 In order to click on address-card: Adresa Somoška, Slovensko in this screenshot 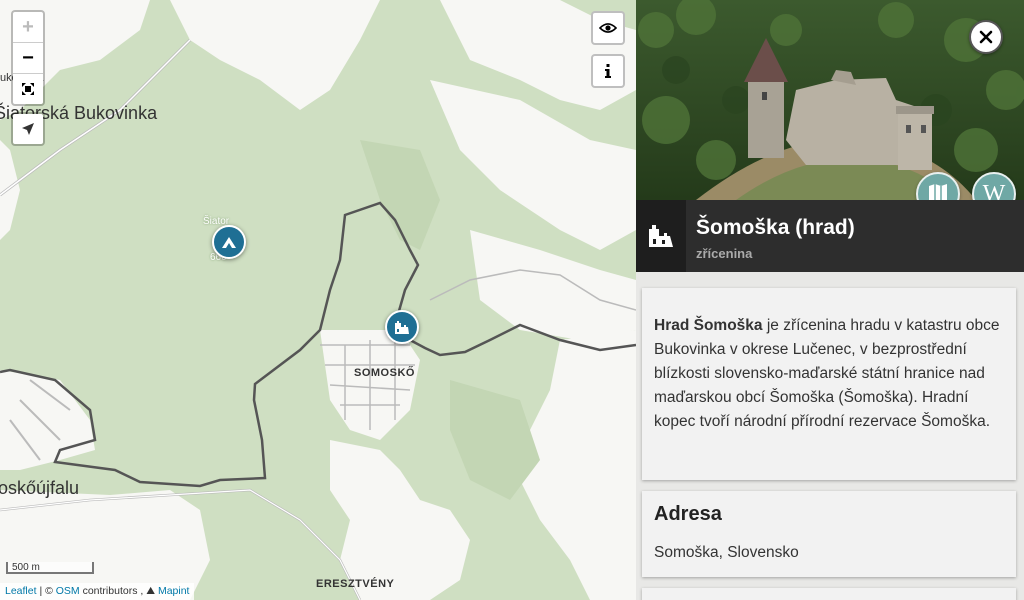, I will do `click(829, 534)`.